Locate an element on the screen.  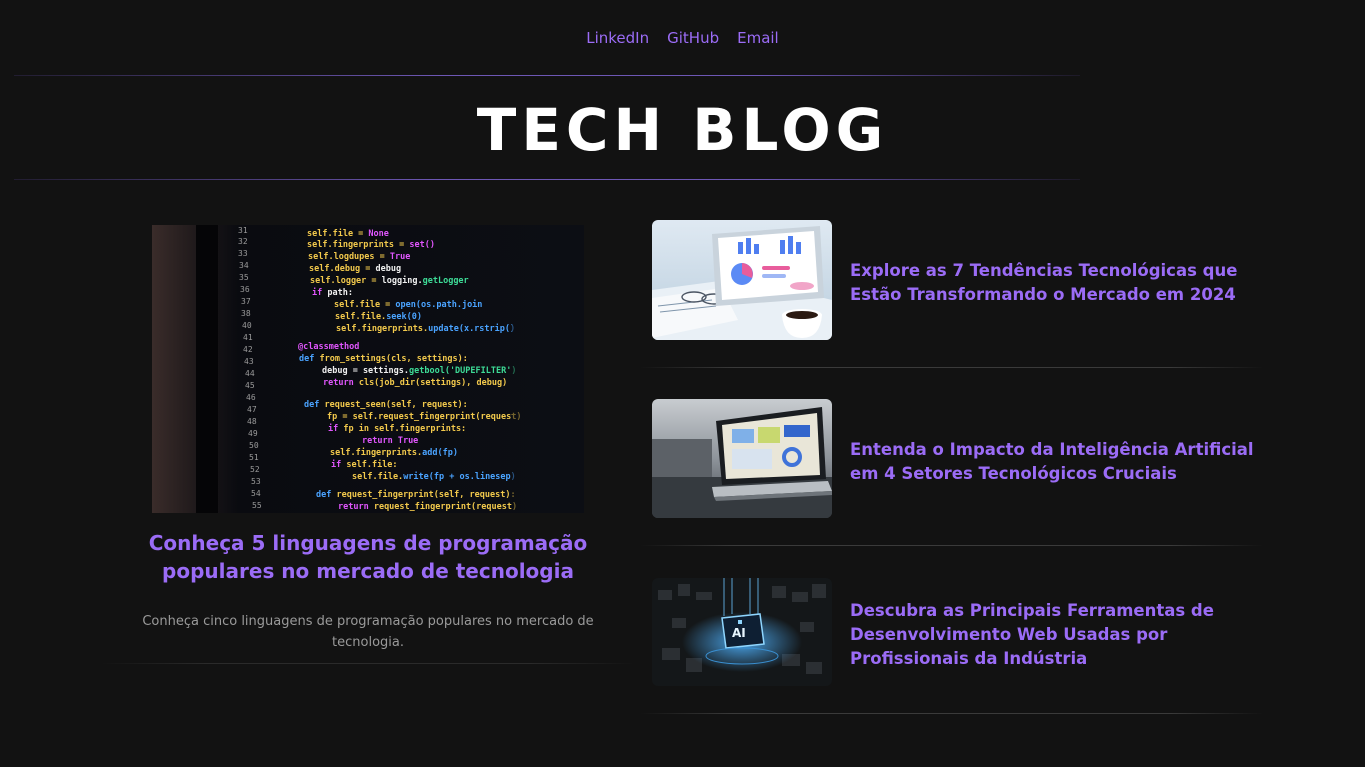
svg-text: 37 is located at coordinates (246, 301).